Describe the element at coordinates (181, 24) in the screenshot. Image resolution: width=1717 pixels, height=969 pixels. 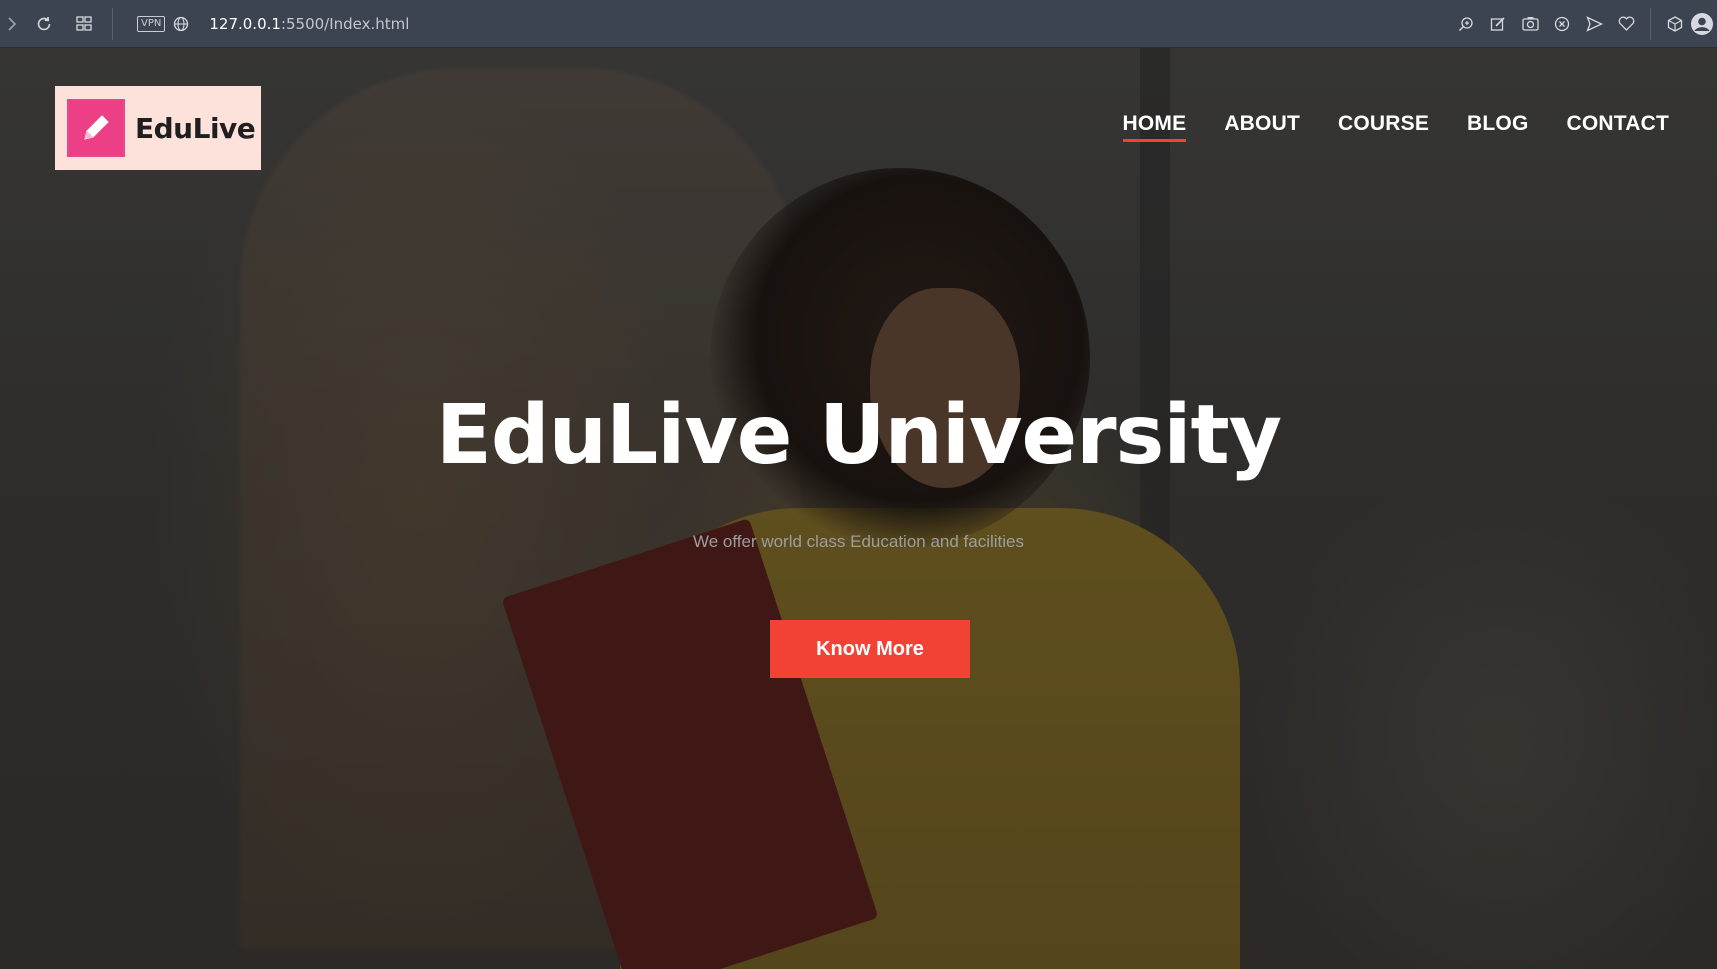
I see `globe-icon` at that location.